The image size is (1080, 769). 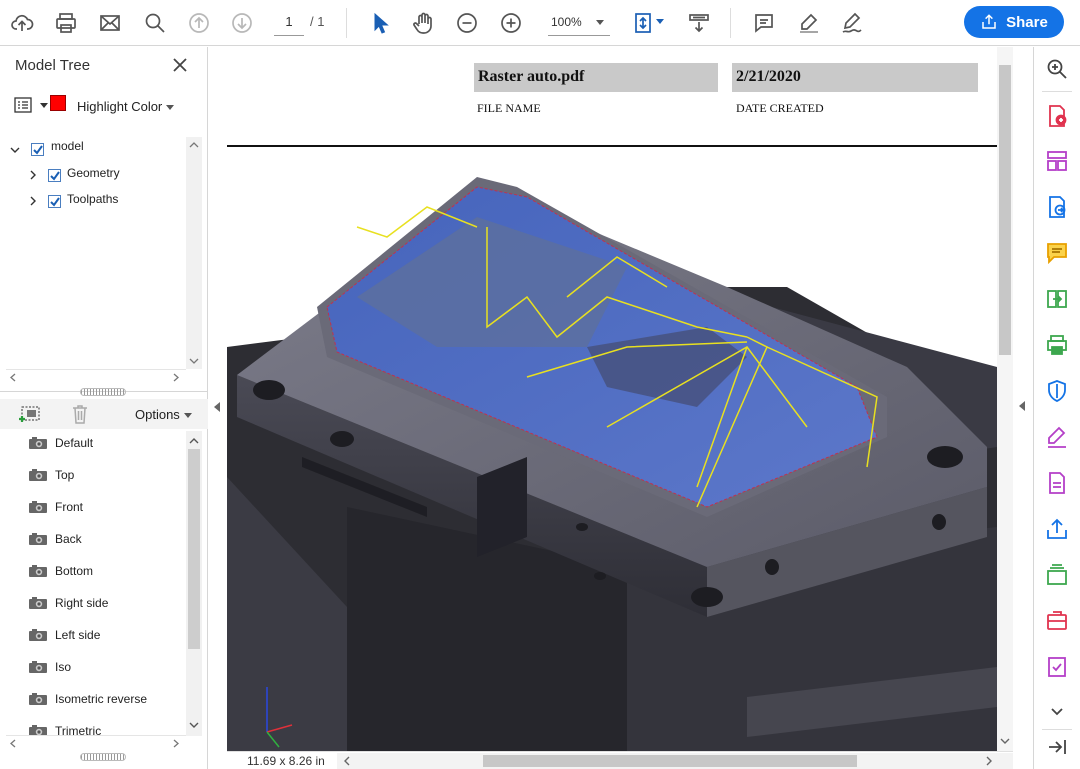 What do you see at coordinates (379, 23) in the screenshot?
I see `select-arrow-icon` at bounding box center [379, 23].